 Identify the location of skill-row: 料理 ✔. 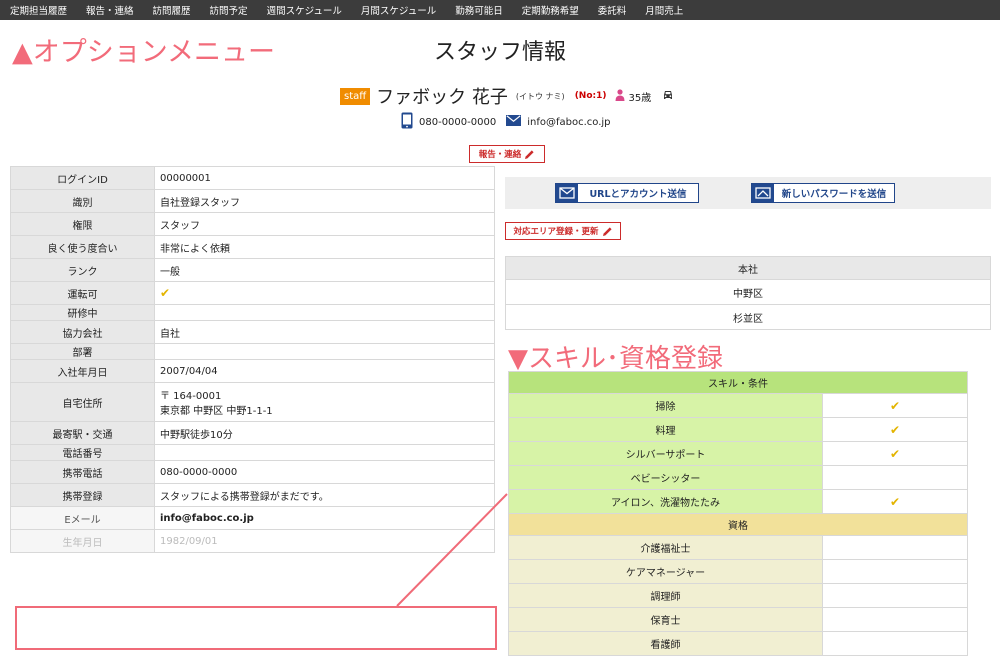
(738, 429).